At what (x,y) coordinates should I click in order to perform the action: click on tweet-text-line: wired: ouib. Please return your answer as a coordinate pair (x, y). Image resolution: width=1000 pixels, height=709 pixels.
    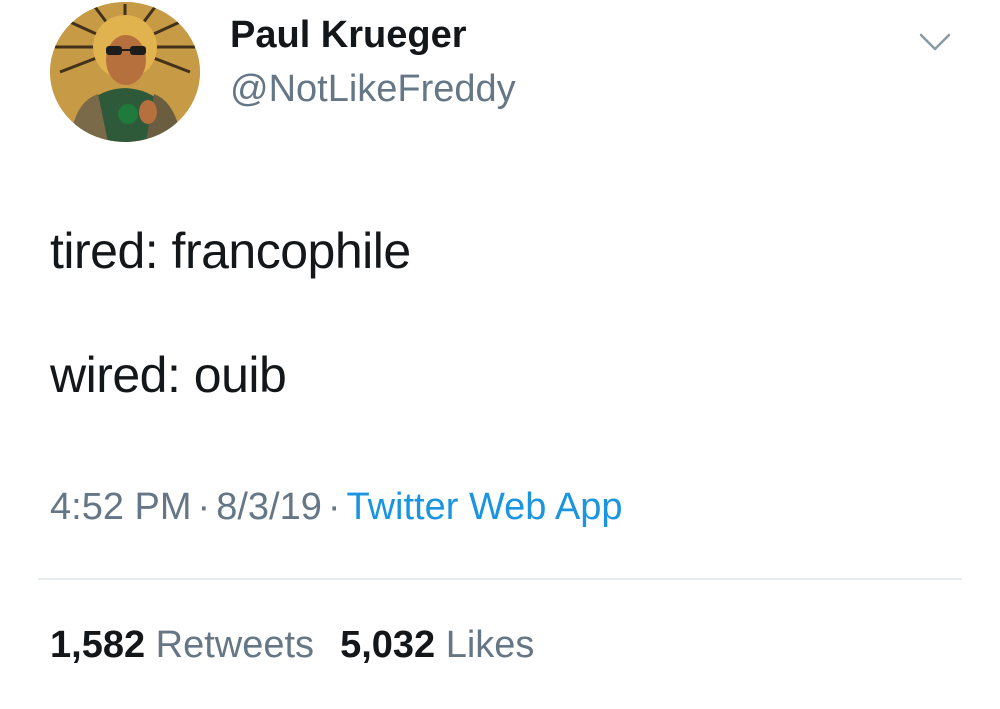
    Looking at the image, I should click on (168, 375).